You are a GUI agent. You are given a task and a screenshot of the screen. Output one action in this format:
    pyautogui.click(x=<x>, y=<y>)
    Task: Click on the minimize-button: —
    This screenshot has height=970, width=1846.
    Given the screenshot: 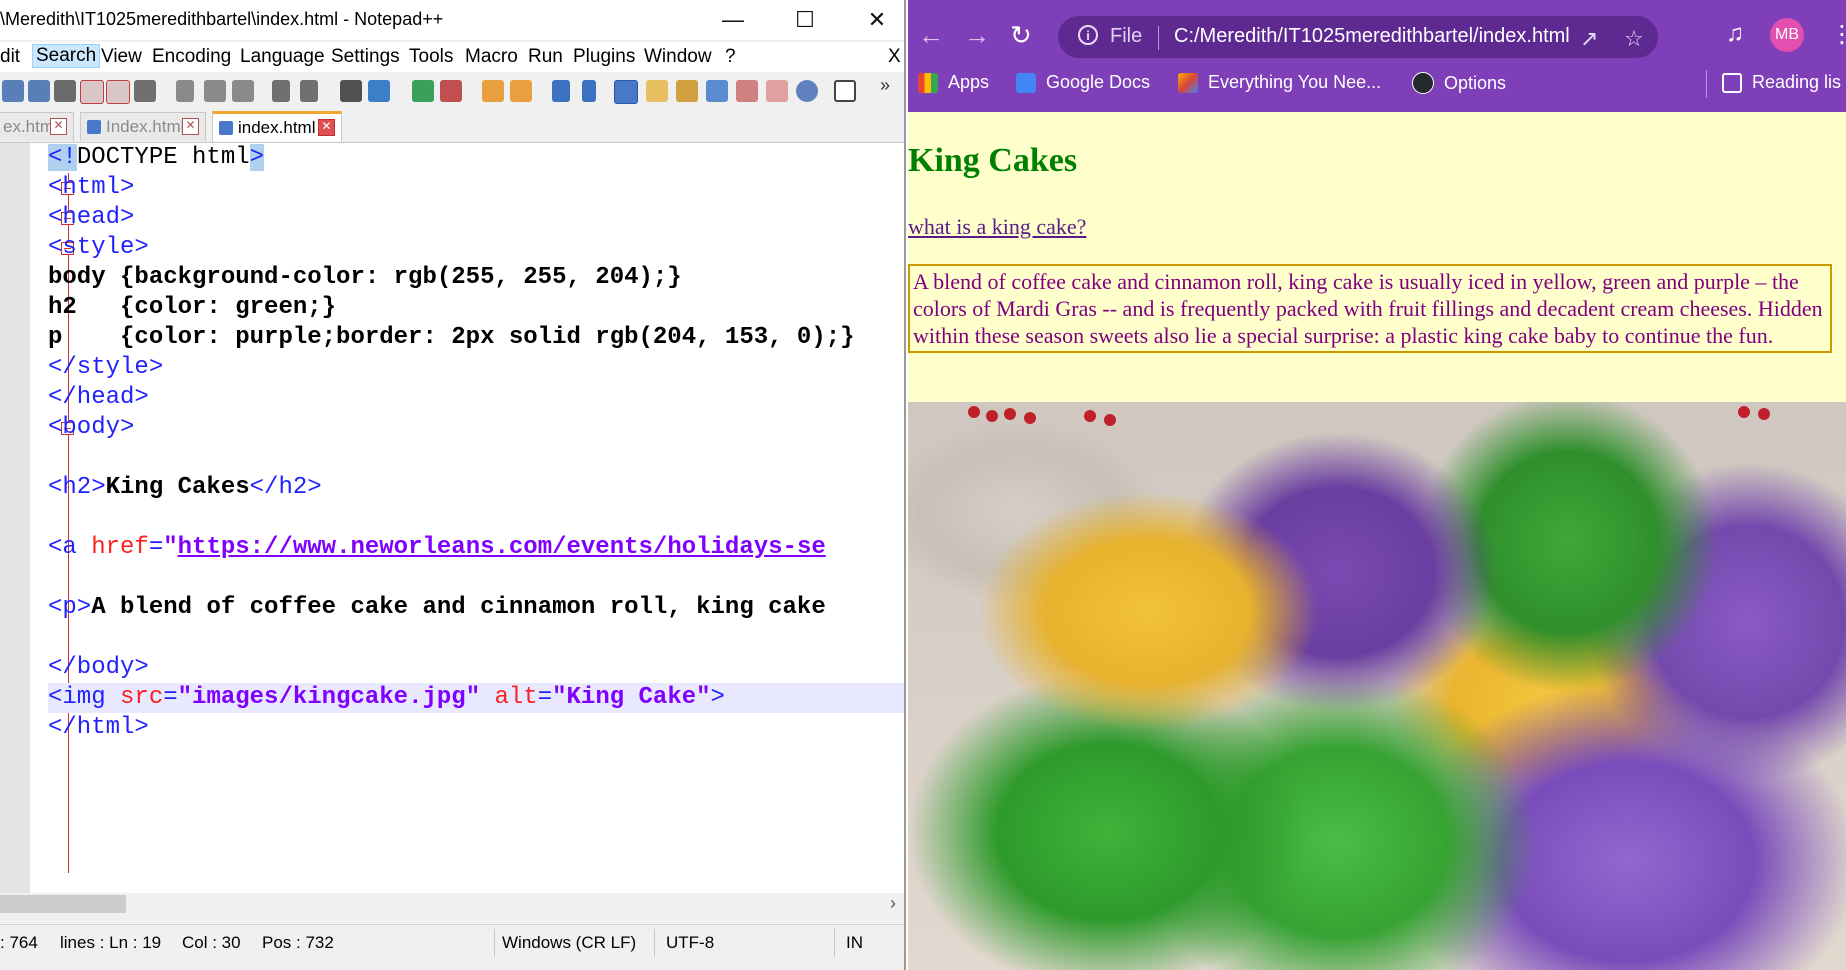 What is the action you would take?
    pyautogui.click(x=733, y=20)
    